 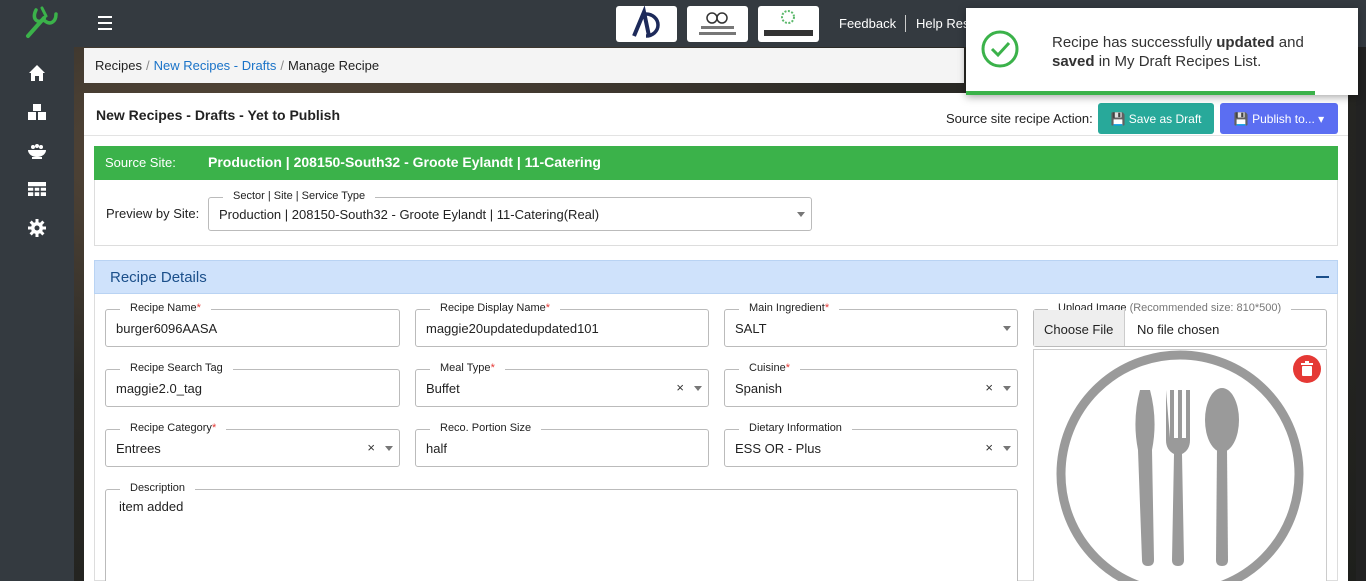 What do you see at coordinates (486, 428) in the screenshot?
I see `portion-size-label: Reco. Portion Size` at bounding box center [486, 428].